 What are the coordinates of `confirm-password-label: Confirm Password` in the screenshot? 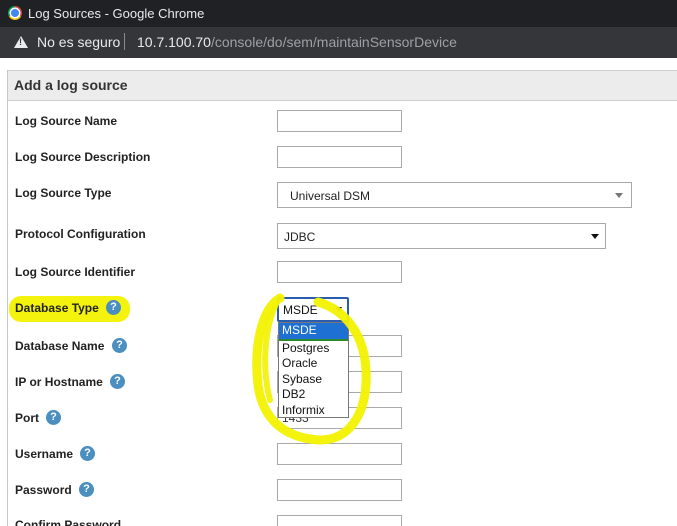 It's located at (68, 522).